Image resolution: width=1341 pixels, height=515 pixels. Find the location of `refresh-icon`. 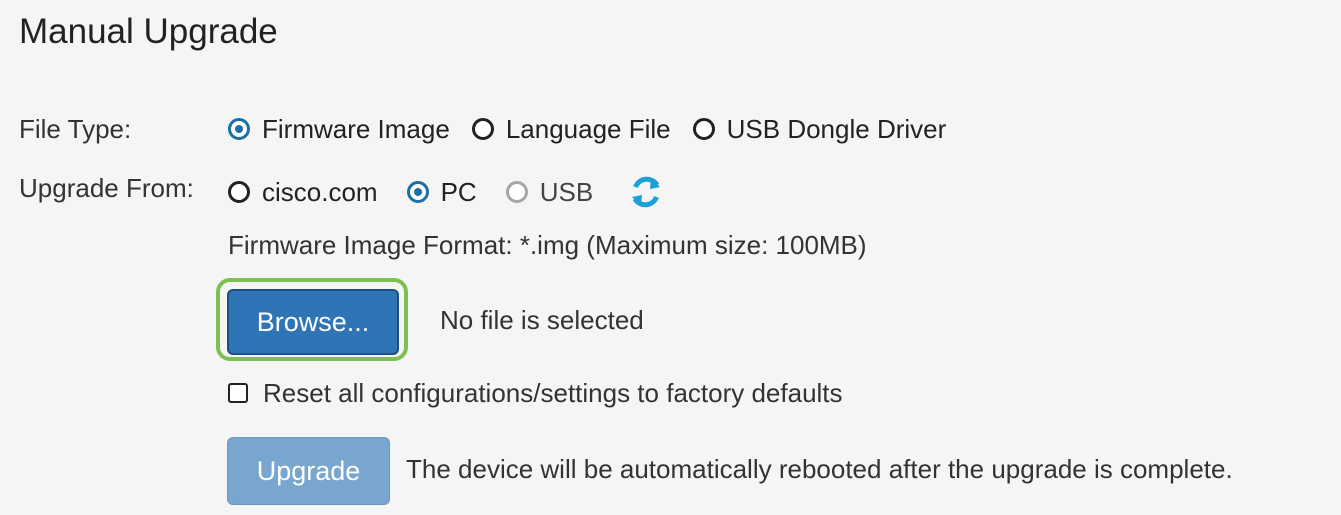

refresh-icon is located at coordinates (646, 192).